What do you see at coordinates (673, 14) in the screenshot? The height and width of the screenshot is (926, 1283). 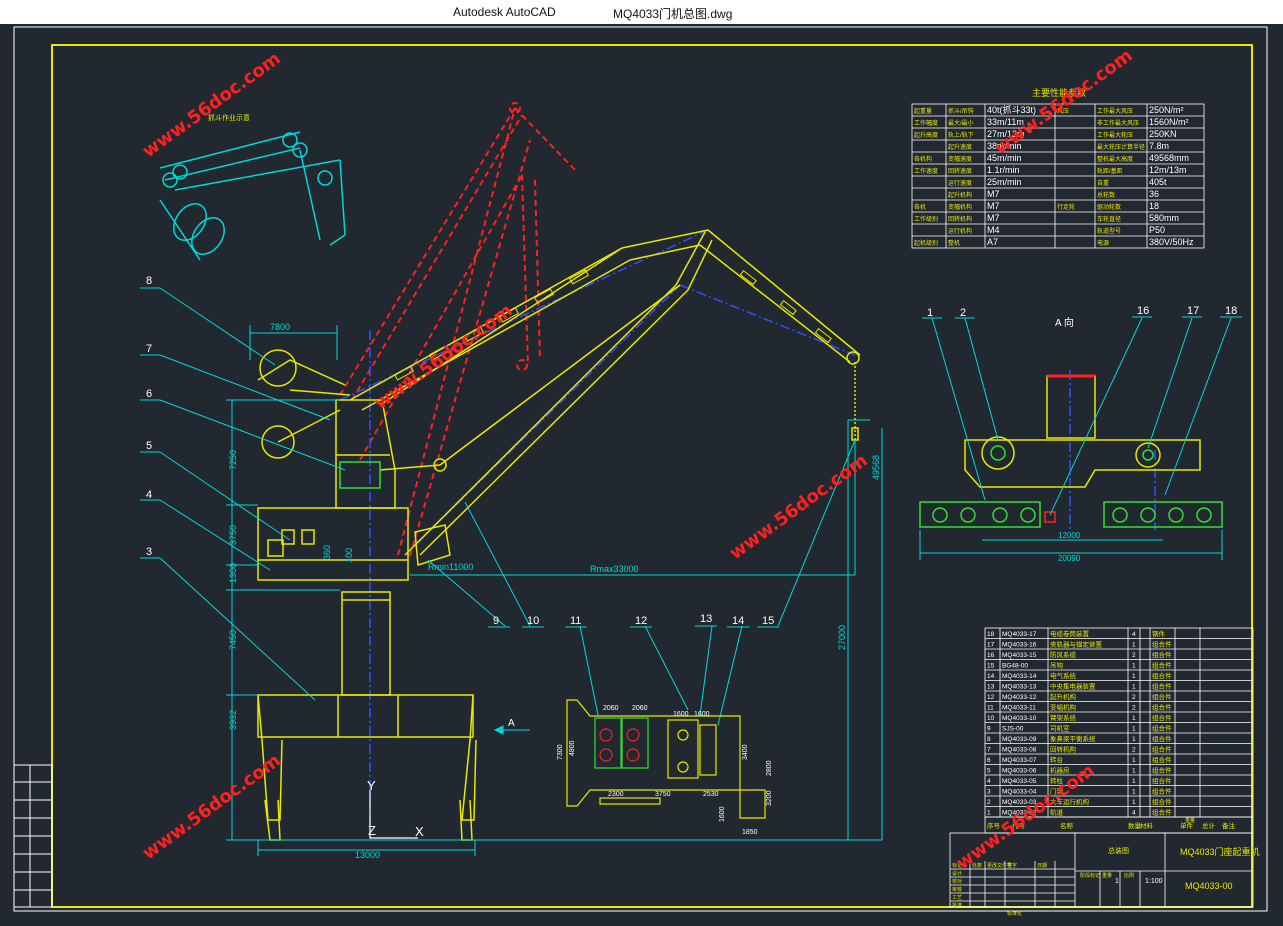 I see `file-name: MQ4033门机总图.dwg` at bounding box center [673, 14].